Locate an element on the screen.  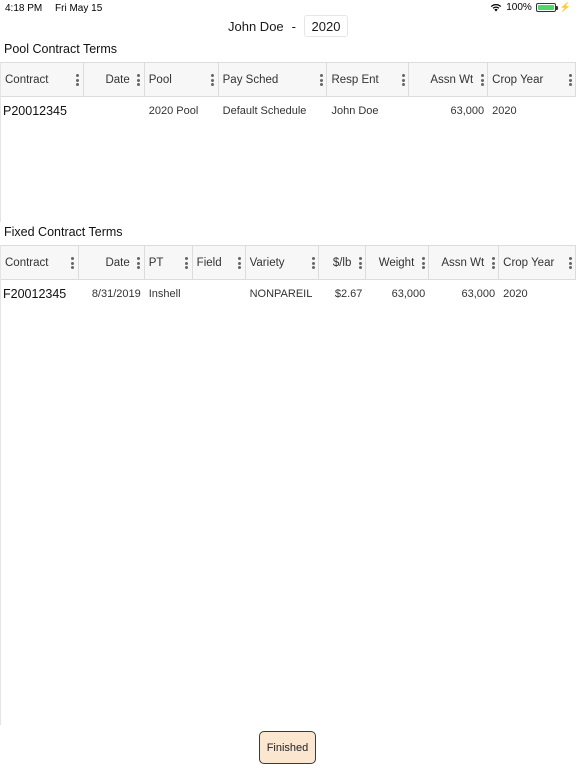
column-header-field: Field is located at coordinates (219, 262).